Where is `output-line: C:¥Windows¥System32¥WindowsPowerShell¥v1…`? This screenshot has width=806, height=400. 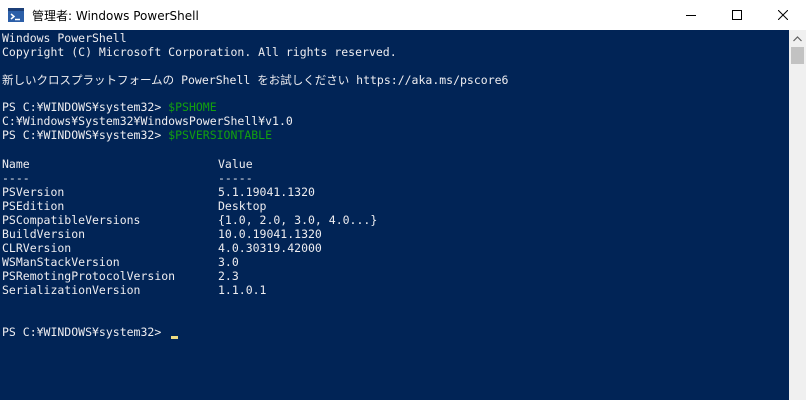 output-line: C:¥Windows¥System32¥WindowsPowerShell¥v1… is located at coordinates (147, 121).